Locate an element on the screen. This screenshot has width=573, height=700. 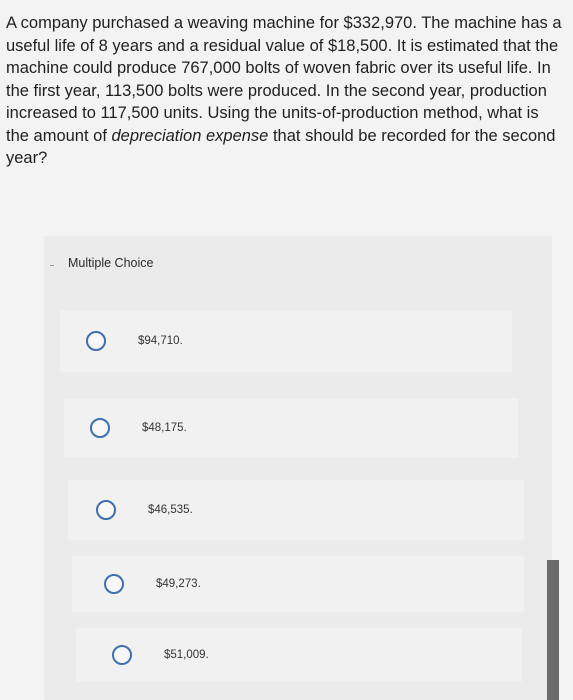
choice-option-3: $46,535. is located at coordinates (296, 510).